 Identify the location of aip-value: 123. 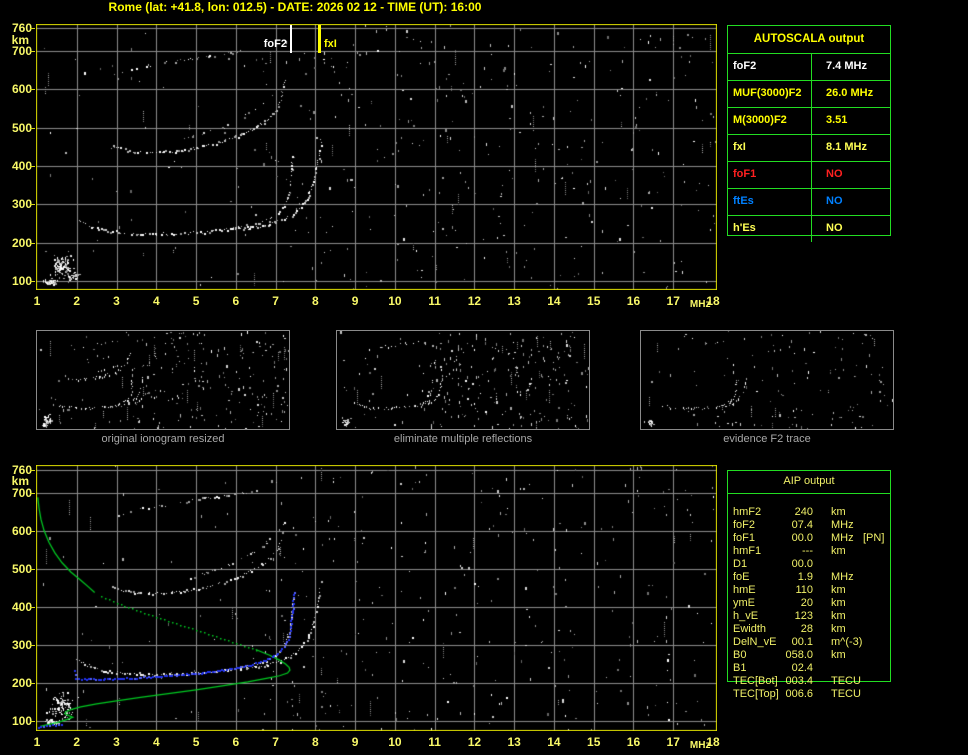
(803, 616).